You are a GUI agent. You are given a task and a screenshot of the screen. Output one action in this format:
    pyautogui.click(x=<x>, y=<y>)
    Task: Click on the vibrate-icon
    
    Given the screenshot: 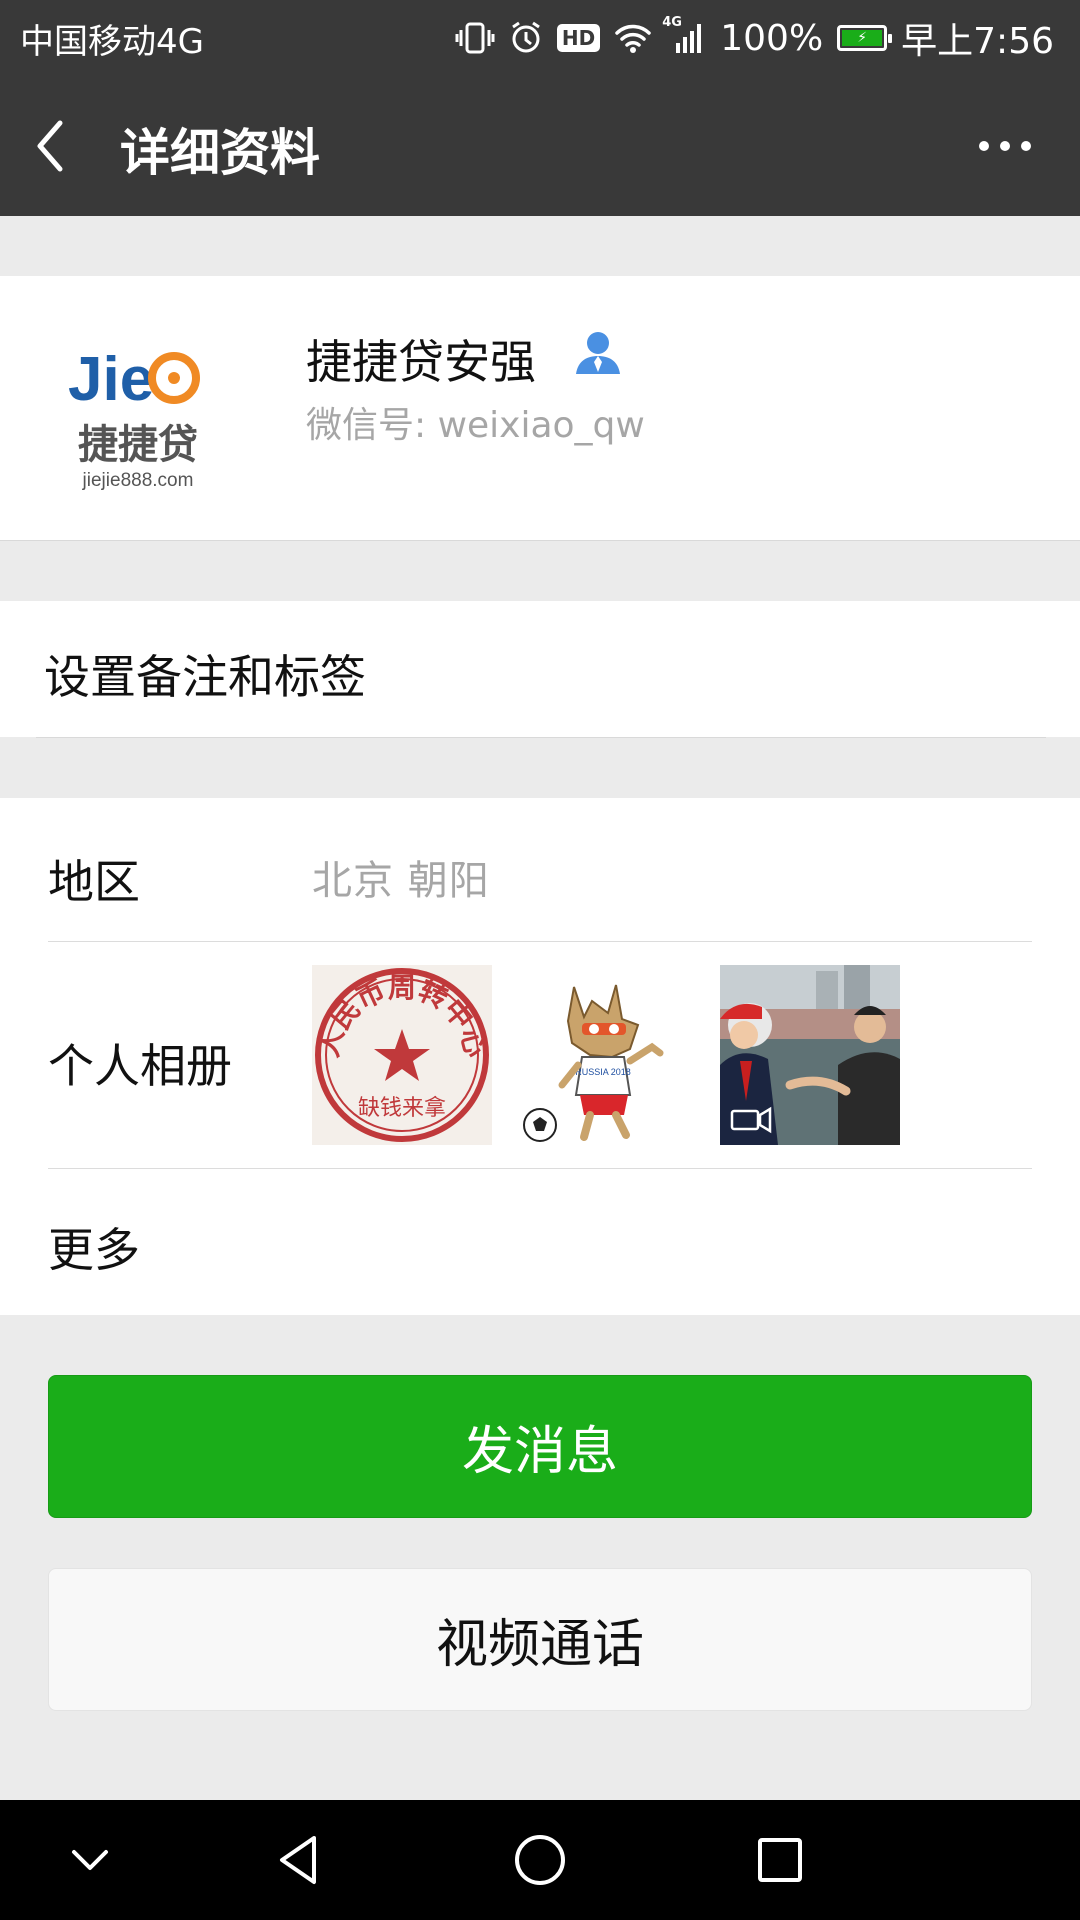 What is the action you would take?
    pyautogui.click(x=475, y=38)
    